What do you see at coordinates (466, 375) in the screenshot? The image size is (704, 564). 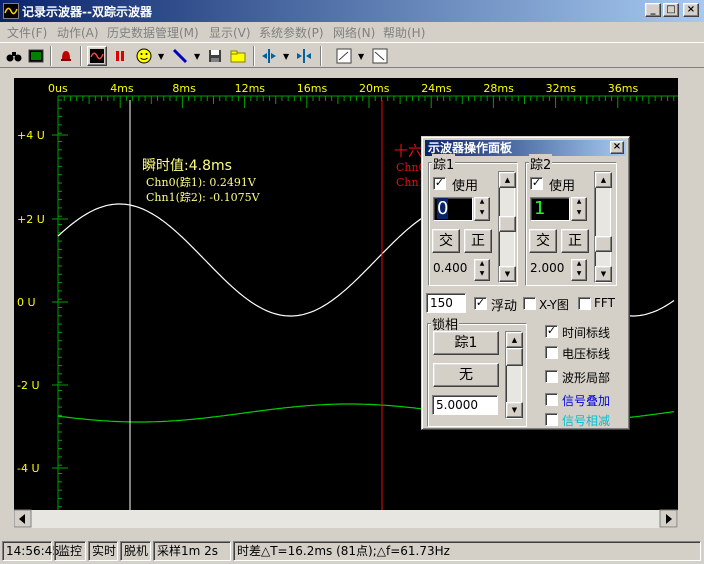 I see `lock-none-button: 无` at bounding box center [466, 375].